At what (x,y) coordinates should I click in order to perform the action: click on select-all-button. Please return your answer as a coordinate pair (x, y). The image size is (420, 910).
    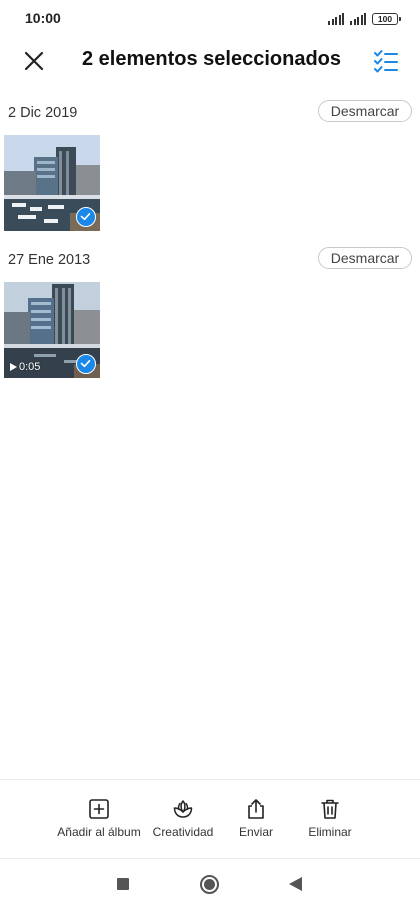
    Looking at the image, I should click on (386, 61).